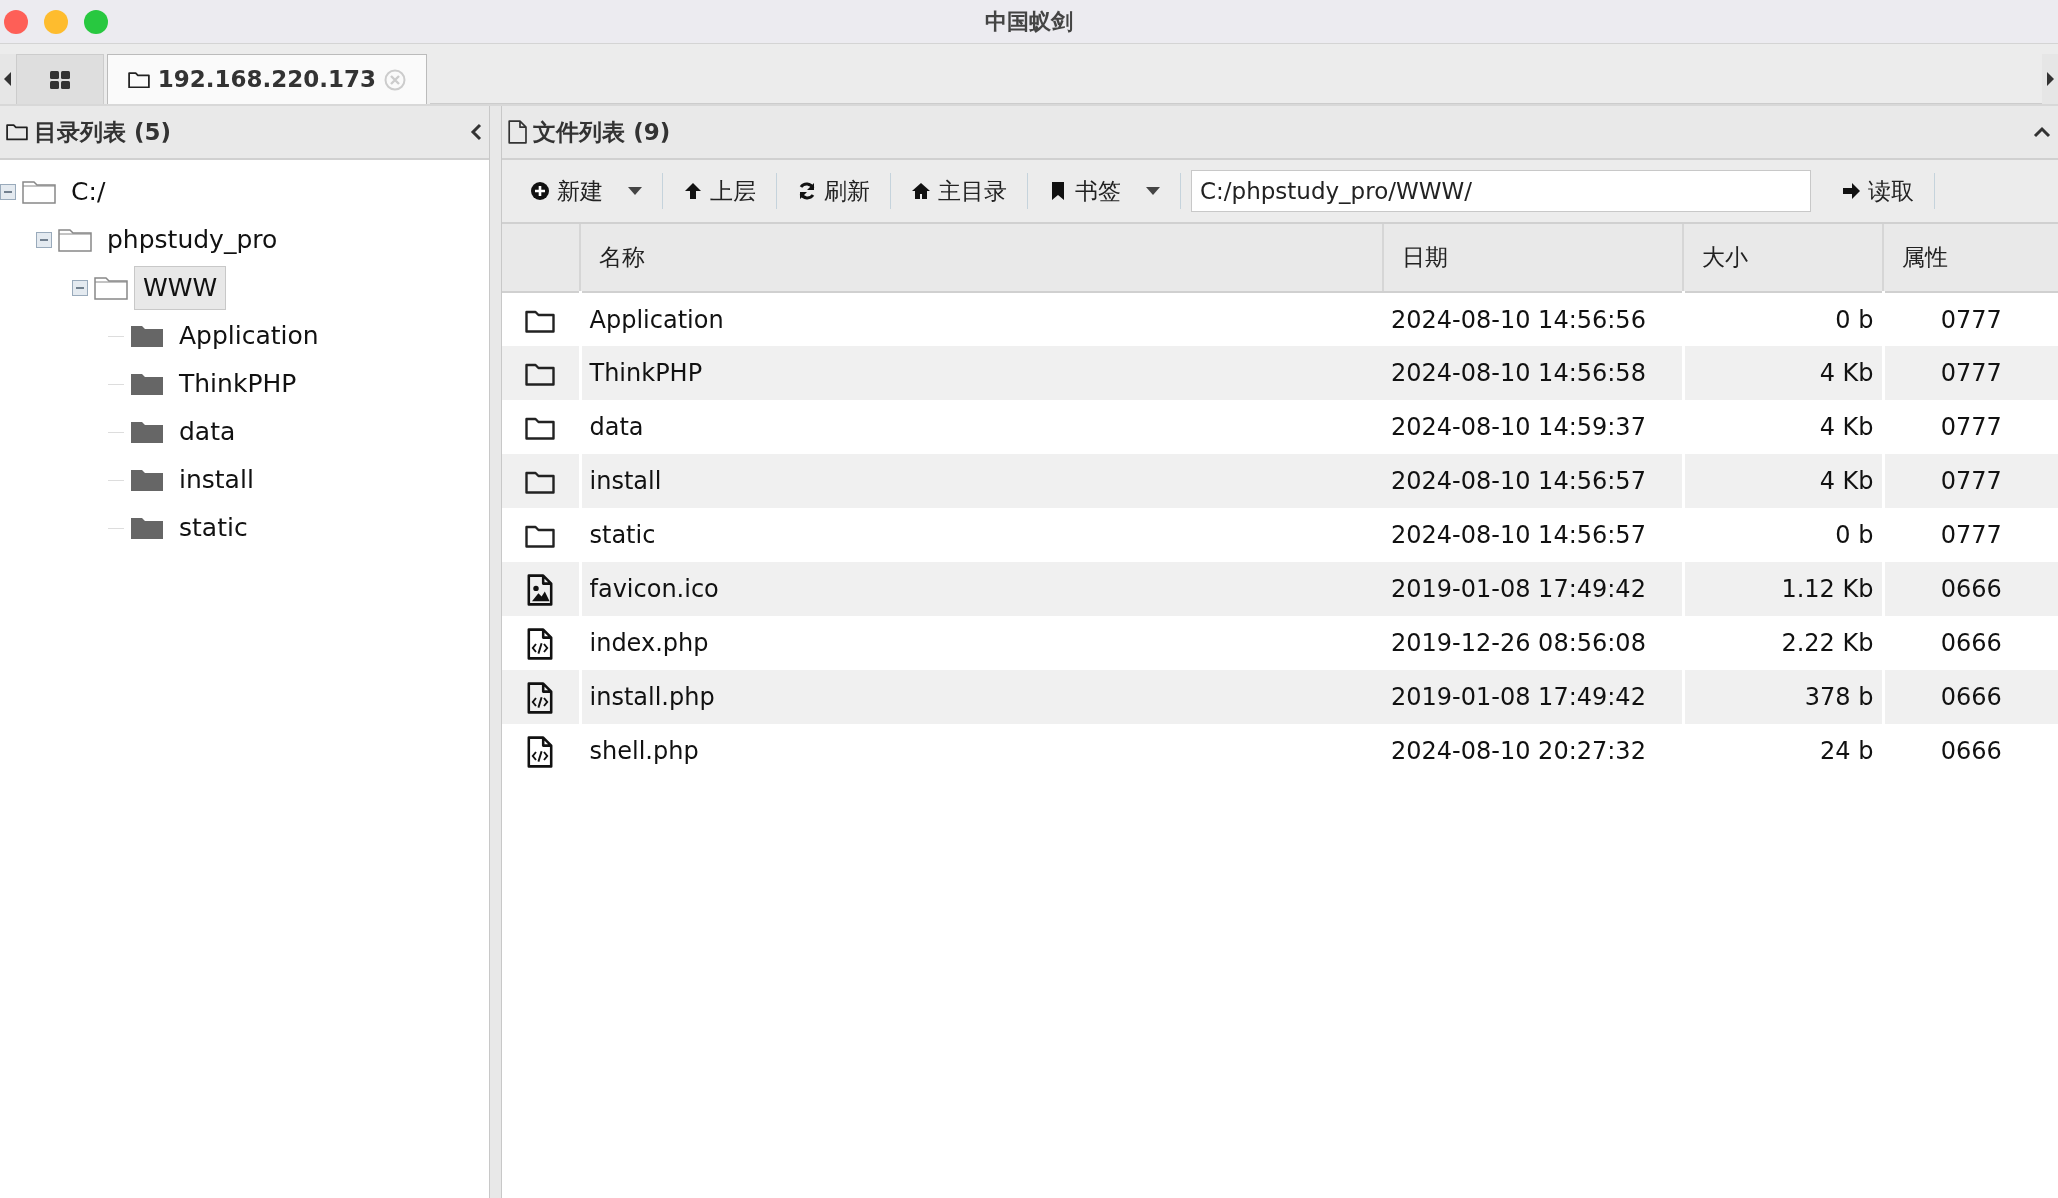  I want to click on connection-tab: 192.168.220.173, so click(267, 79).